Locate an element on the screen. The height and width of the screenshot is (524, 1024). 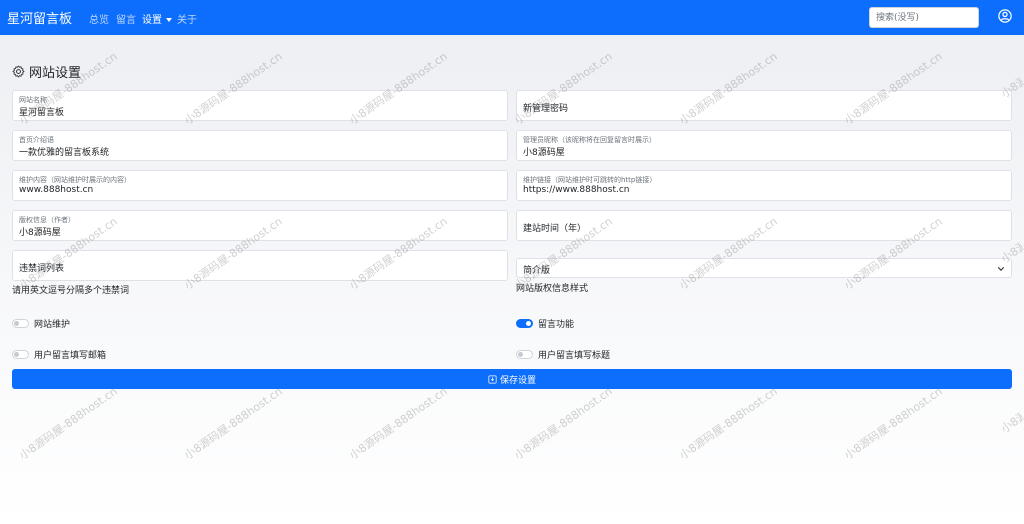
maintenance-content-value: www.888host.cn is located at coordinates (56, 190).